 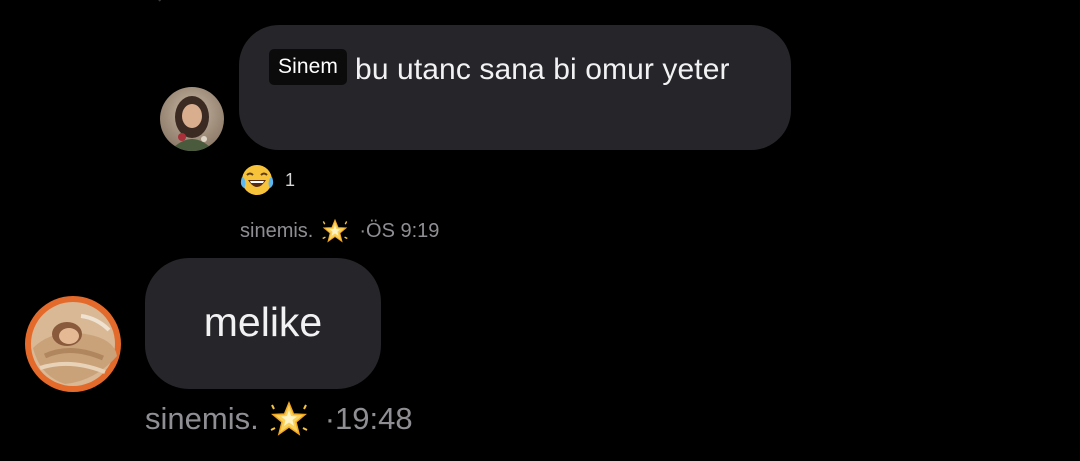 What do you see at coordinates (542, 69) in the screenshot?
I see `message-body: bu utanc sana bi omur yeter` at bounding box center [542, 69].